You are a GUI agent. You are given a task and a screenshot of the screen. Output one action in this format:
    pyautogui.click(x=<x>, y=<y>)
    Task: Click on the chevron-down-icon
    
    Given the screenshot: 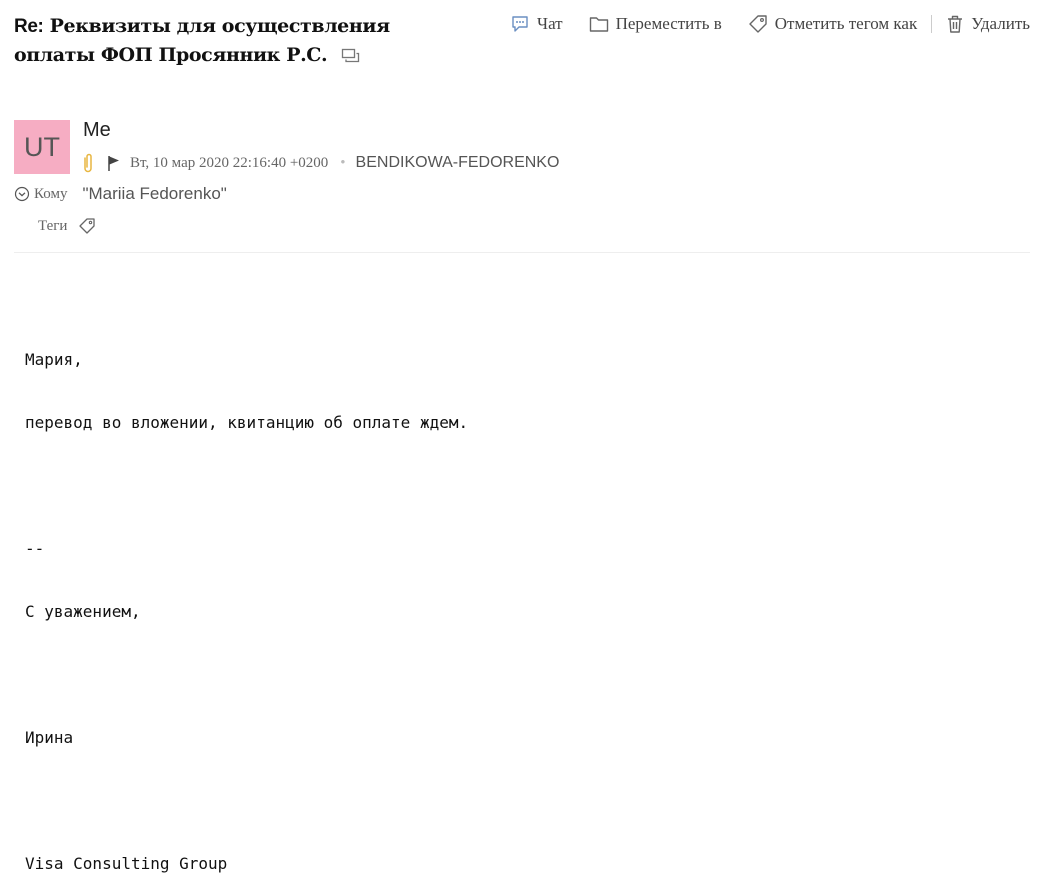 What is the action you would take?
    pyautogui.click(x=22, y=194)
    